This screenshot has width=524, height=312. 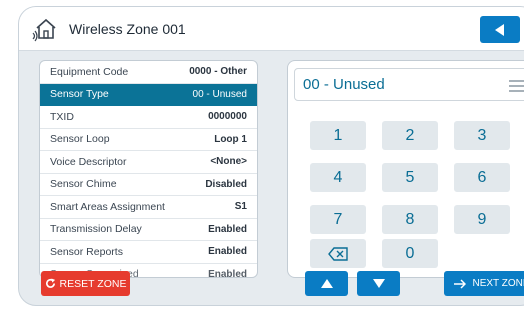 I want to click on setting-label: Transmission Delay, so click(x=96, y=229).